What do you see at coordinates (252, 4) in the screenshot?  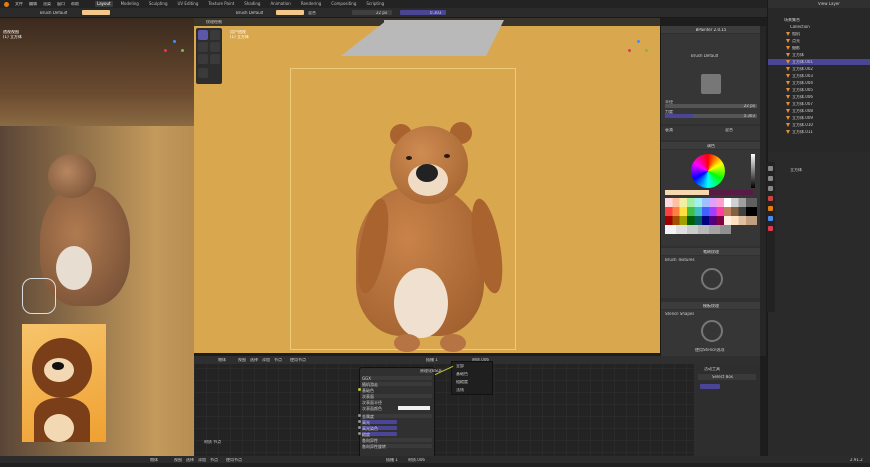 I see `tab-shading: Shading` at bounding box center [252, 4].